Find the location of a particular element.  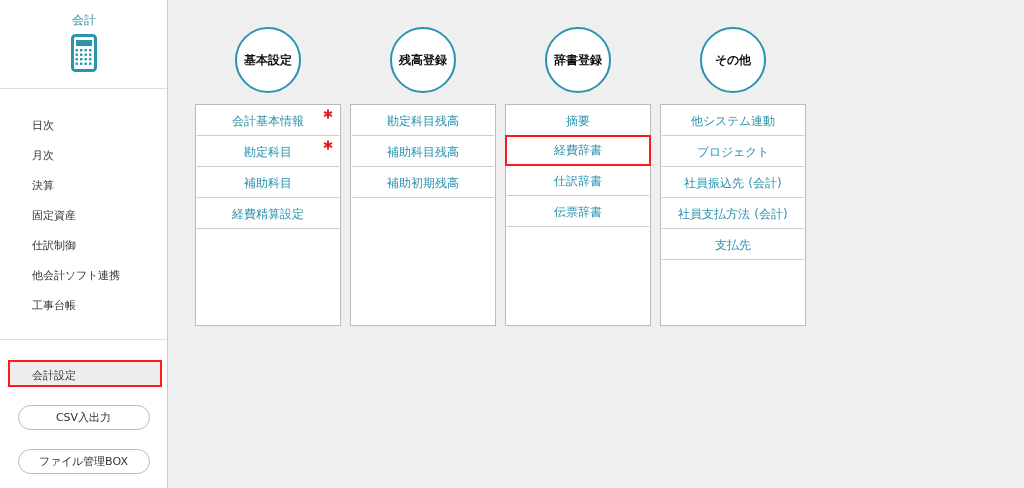

menu-link: 支払先 is located at coordinates (733, 244).